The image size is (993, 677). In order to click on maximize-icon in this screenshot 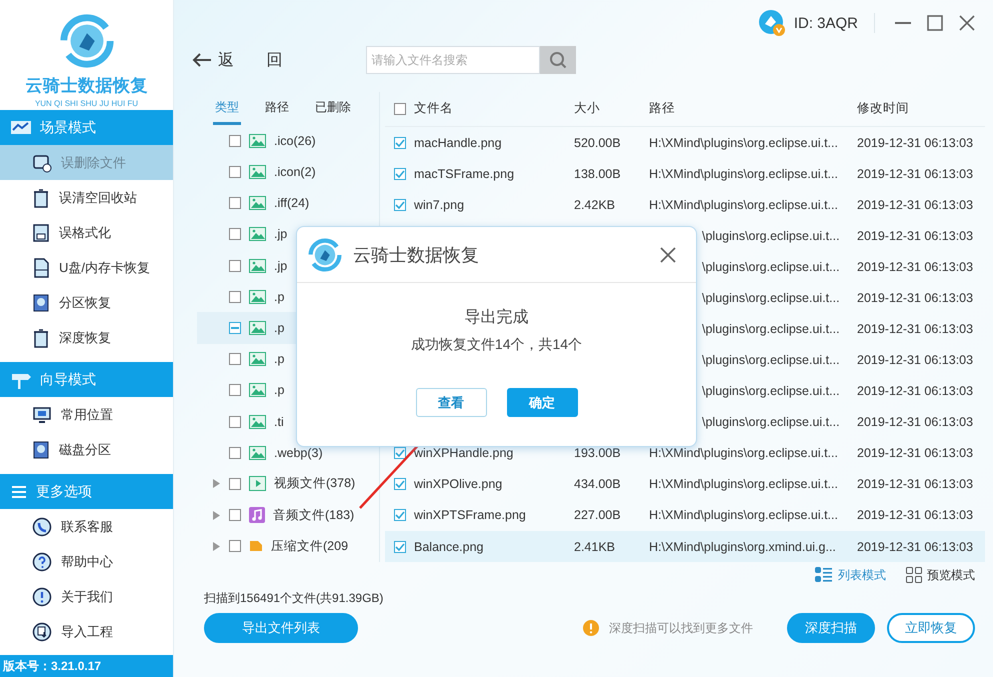, I will do `click(935, 23)`.